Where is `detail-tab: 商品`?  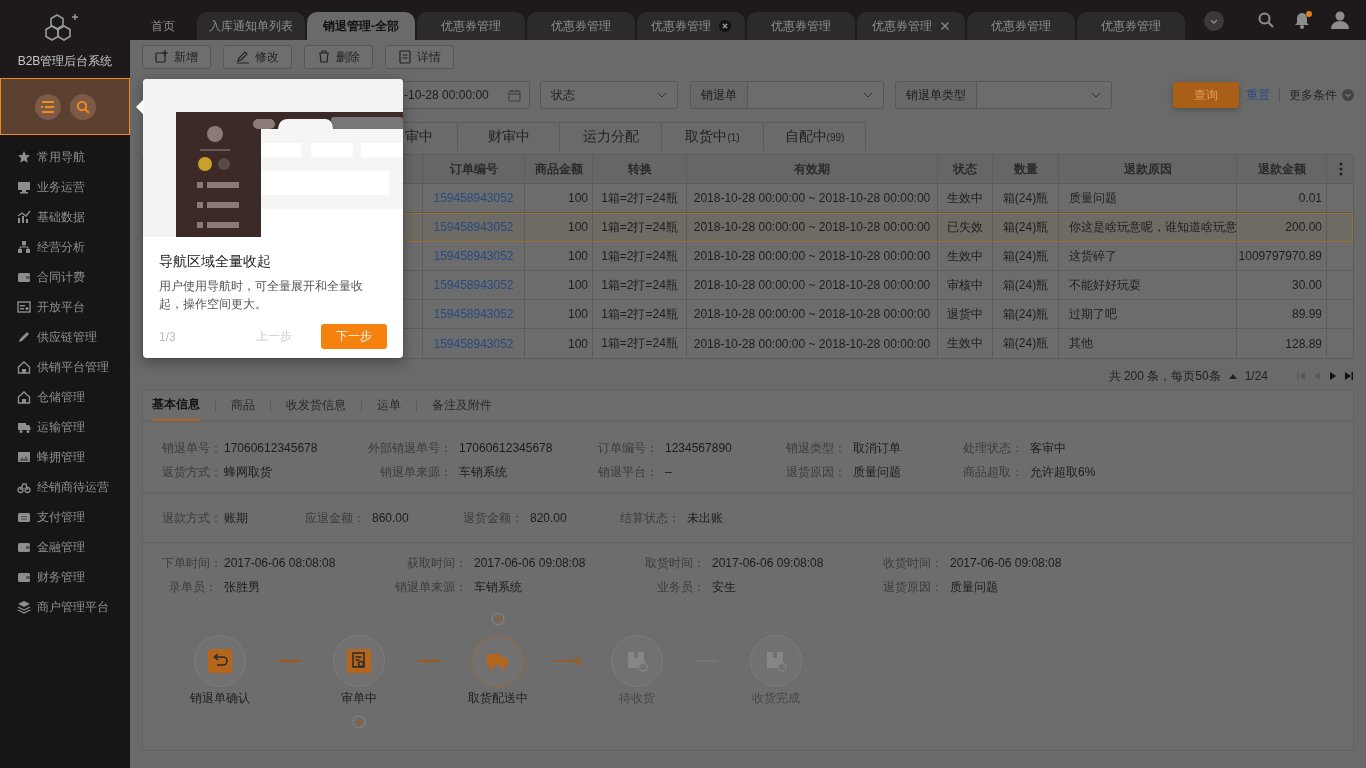 detail-tab: 商品 is located at coordinates (243, 405).